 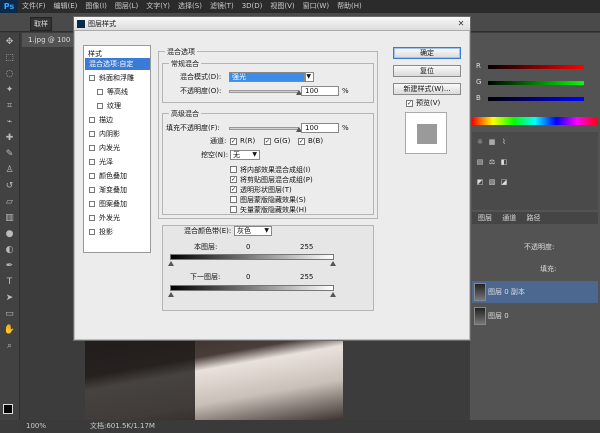 I want to click on hand-tool-icon: ✋, so click(x=10, y=330).